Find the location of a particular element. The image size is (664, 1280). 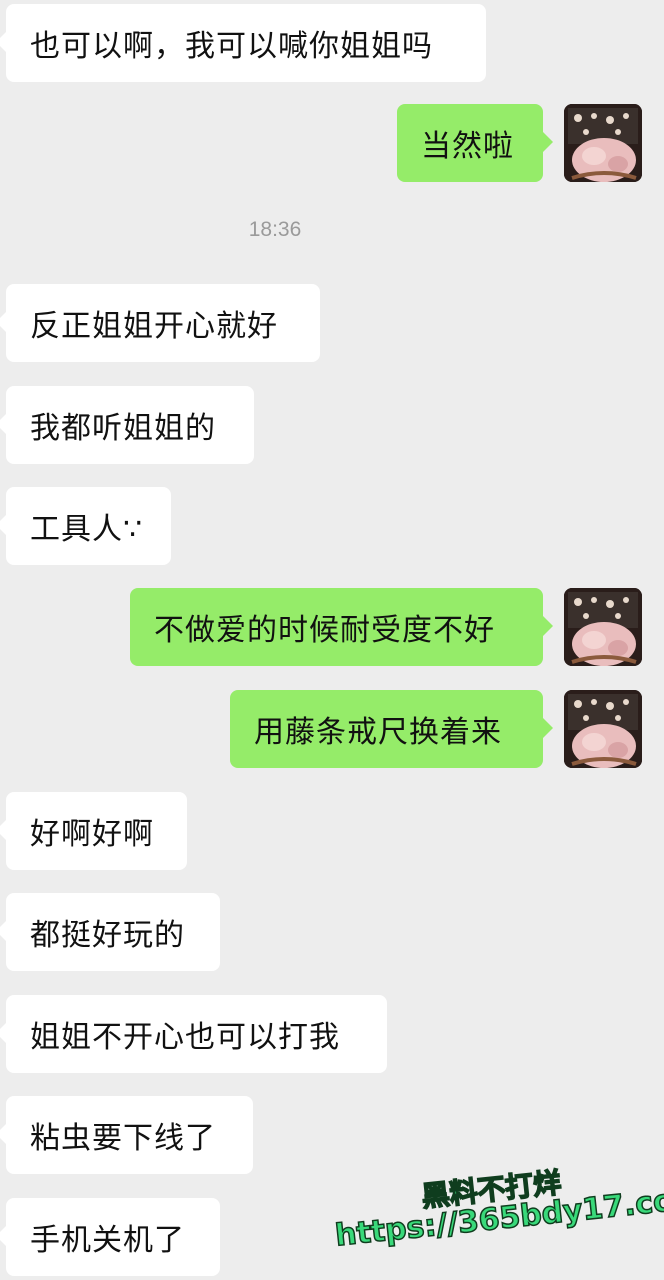

message-bubble-incoming: 都挺好玩的 is located at coordinates (110, 932).